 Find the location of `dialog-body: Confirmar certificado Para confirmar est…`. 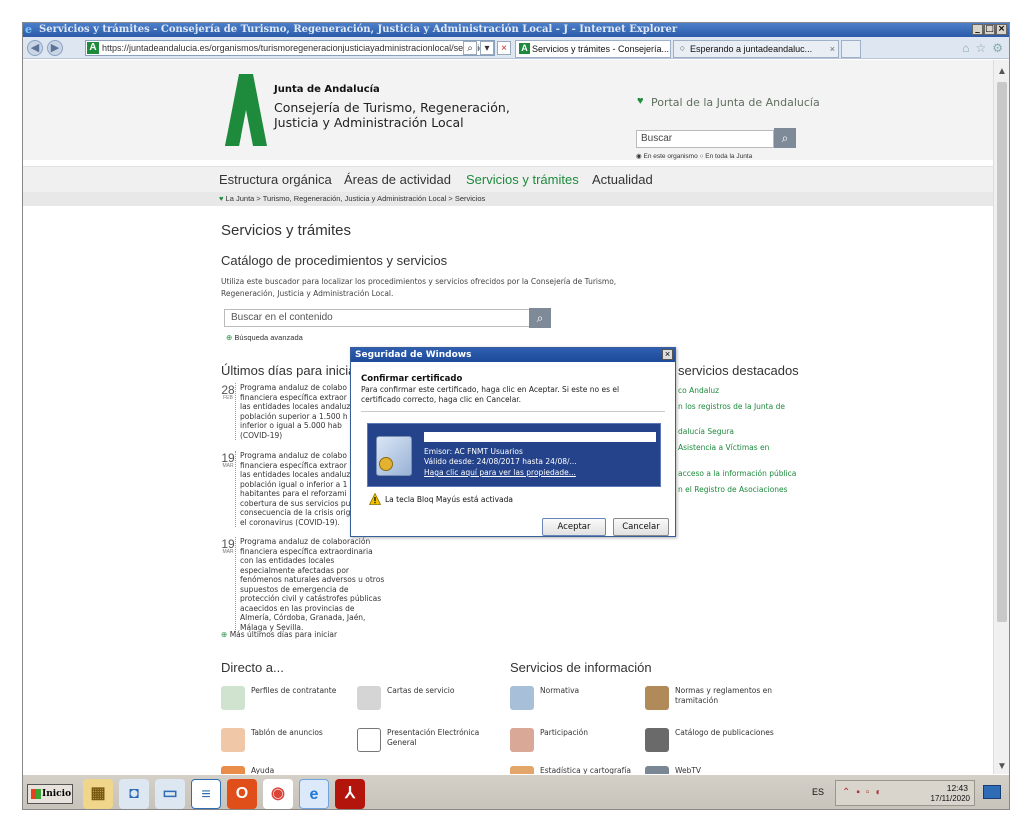

dialog-body: Confirmar certificado Para confirmar est… is located at coordinates (513, 449).